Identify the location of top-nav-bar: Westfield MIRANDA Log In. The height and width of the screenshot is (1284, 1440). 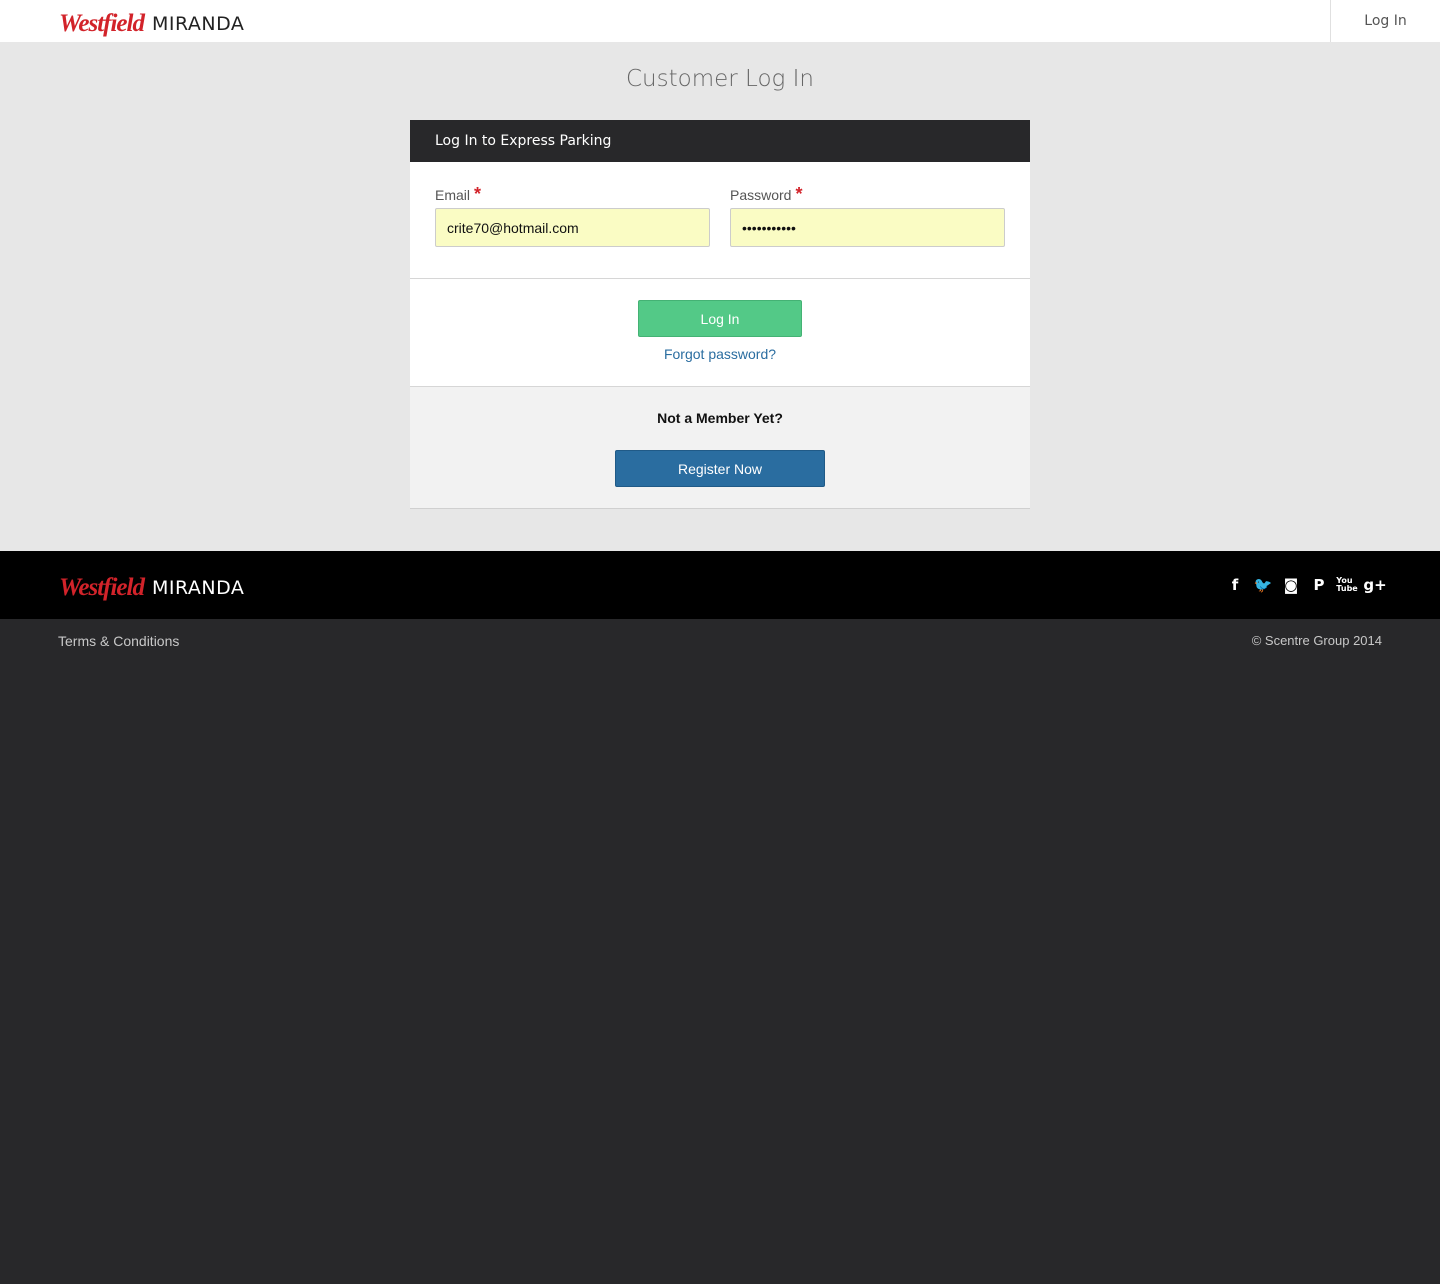
(720, 21).